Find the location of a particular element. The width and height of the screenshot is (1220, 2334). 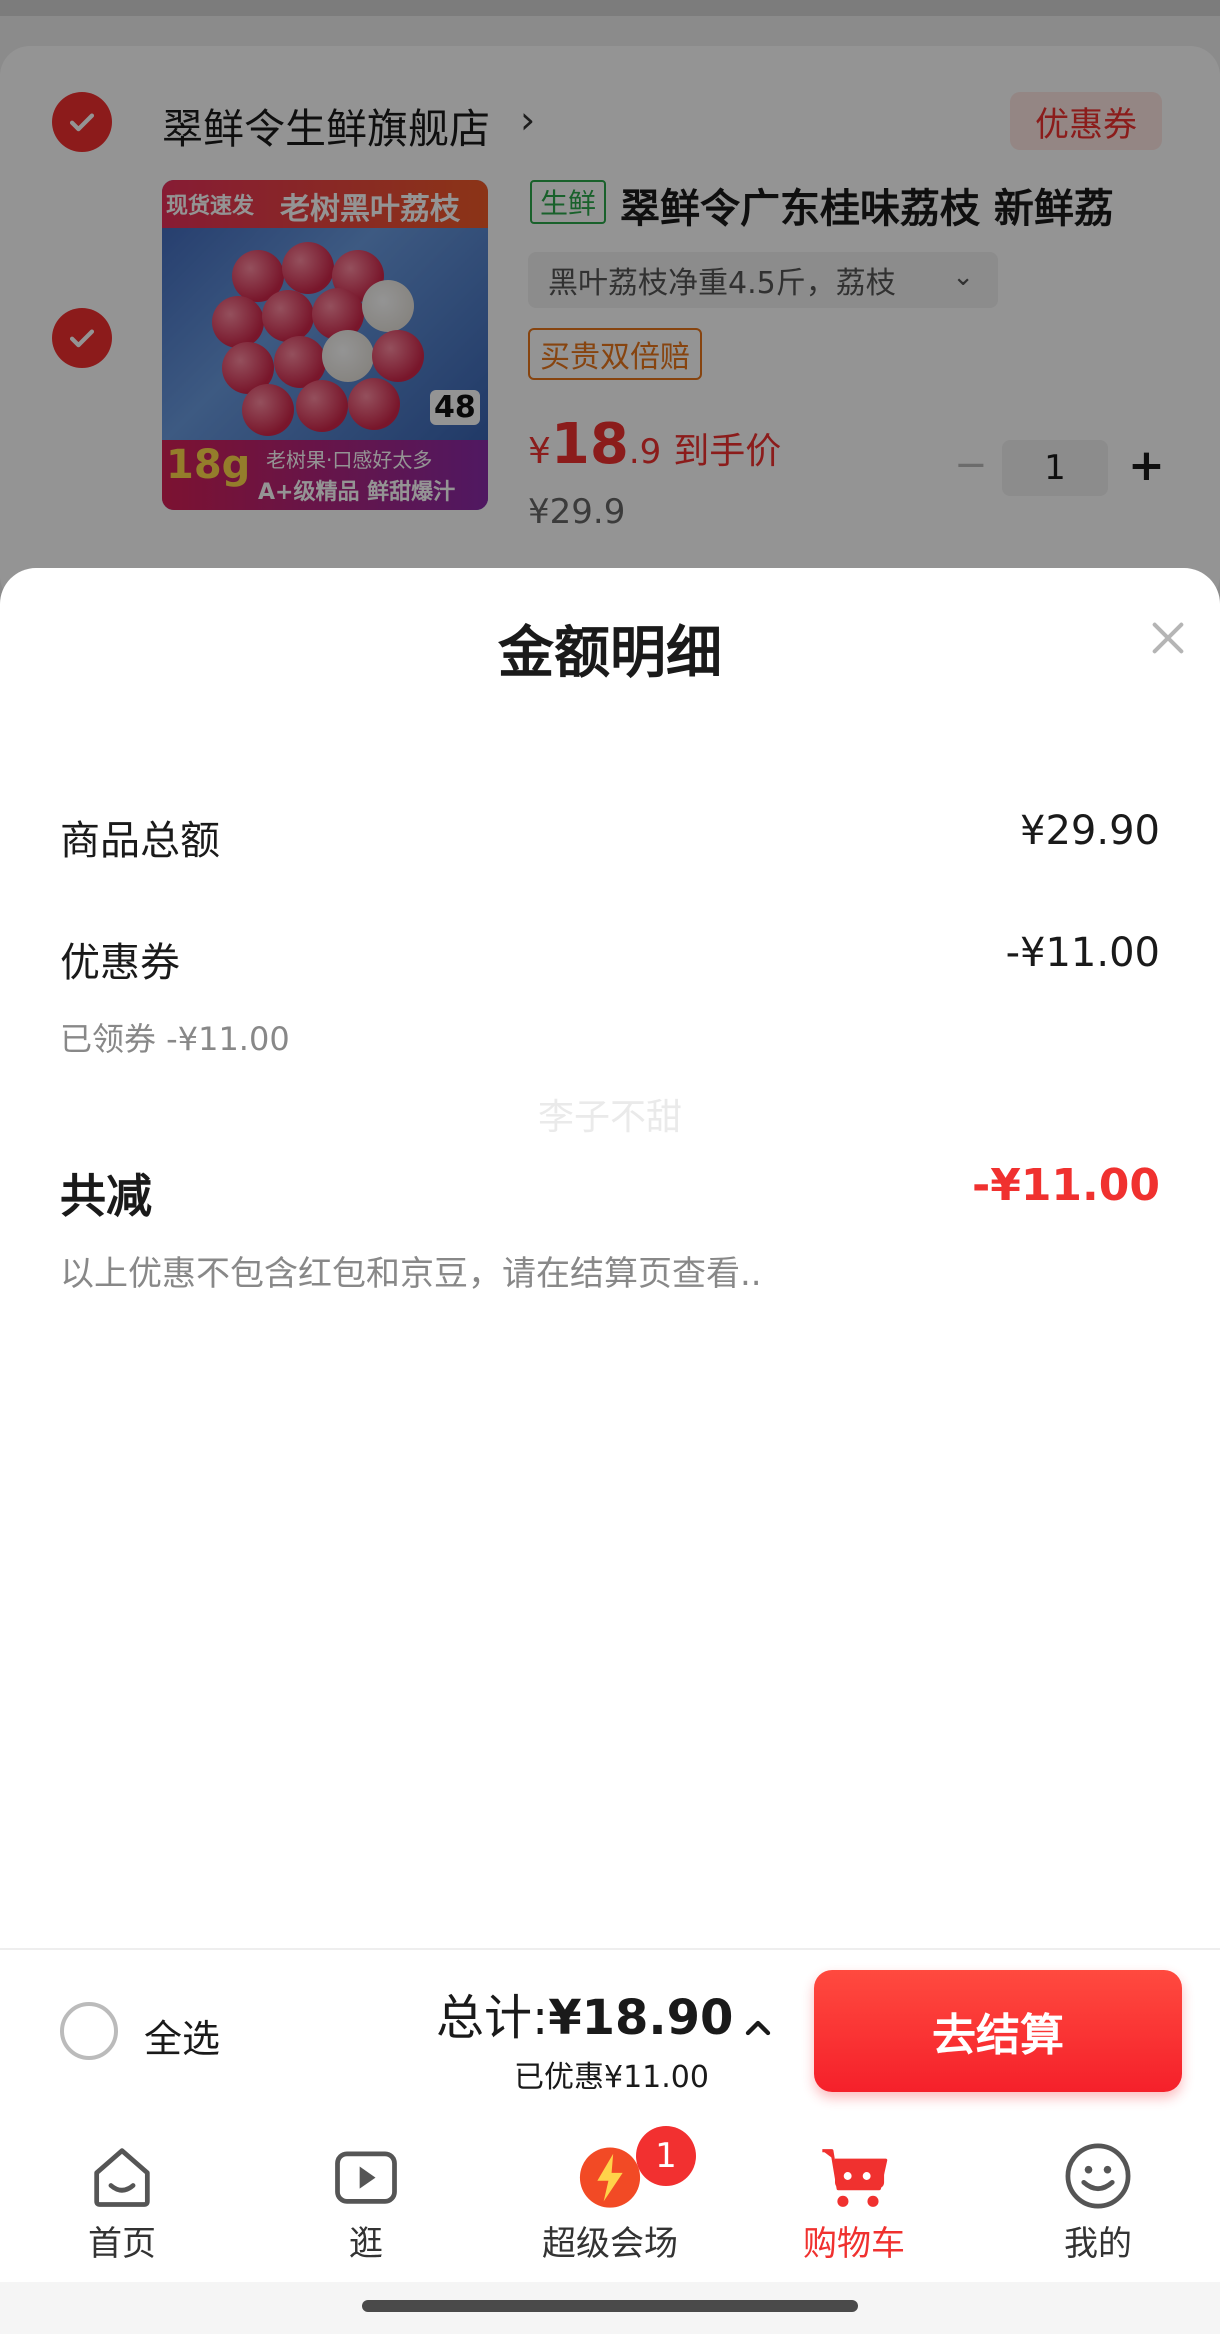

tab-browse: 逛 is located at coordinates (366, 2197).